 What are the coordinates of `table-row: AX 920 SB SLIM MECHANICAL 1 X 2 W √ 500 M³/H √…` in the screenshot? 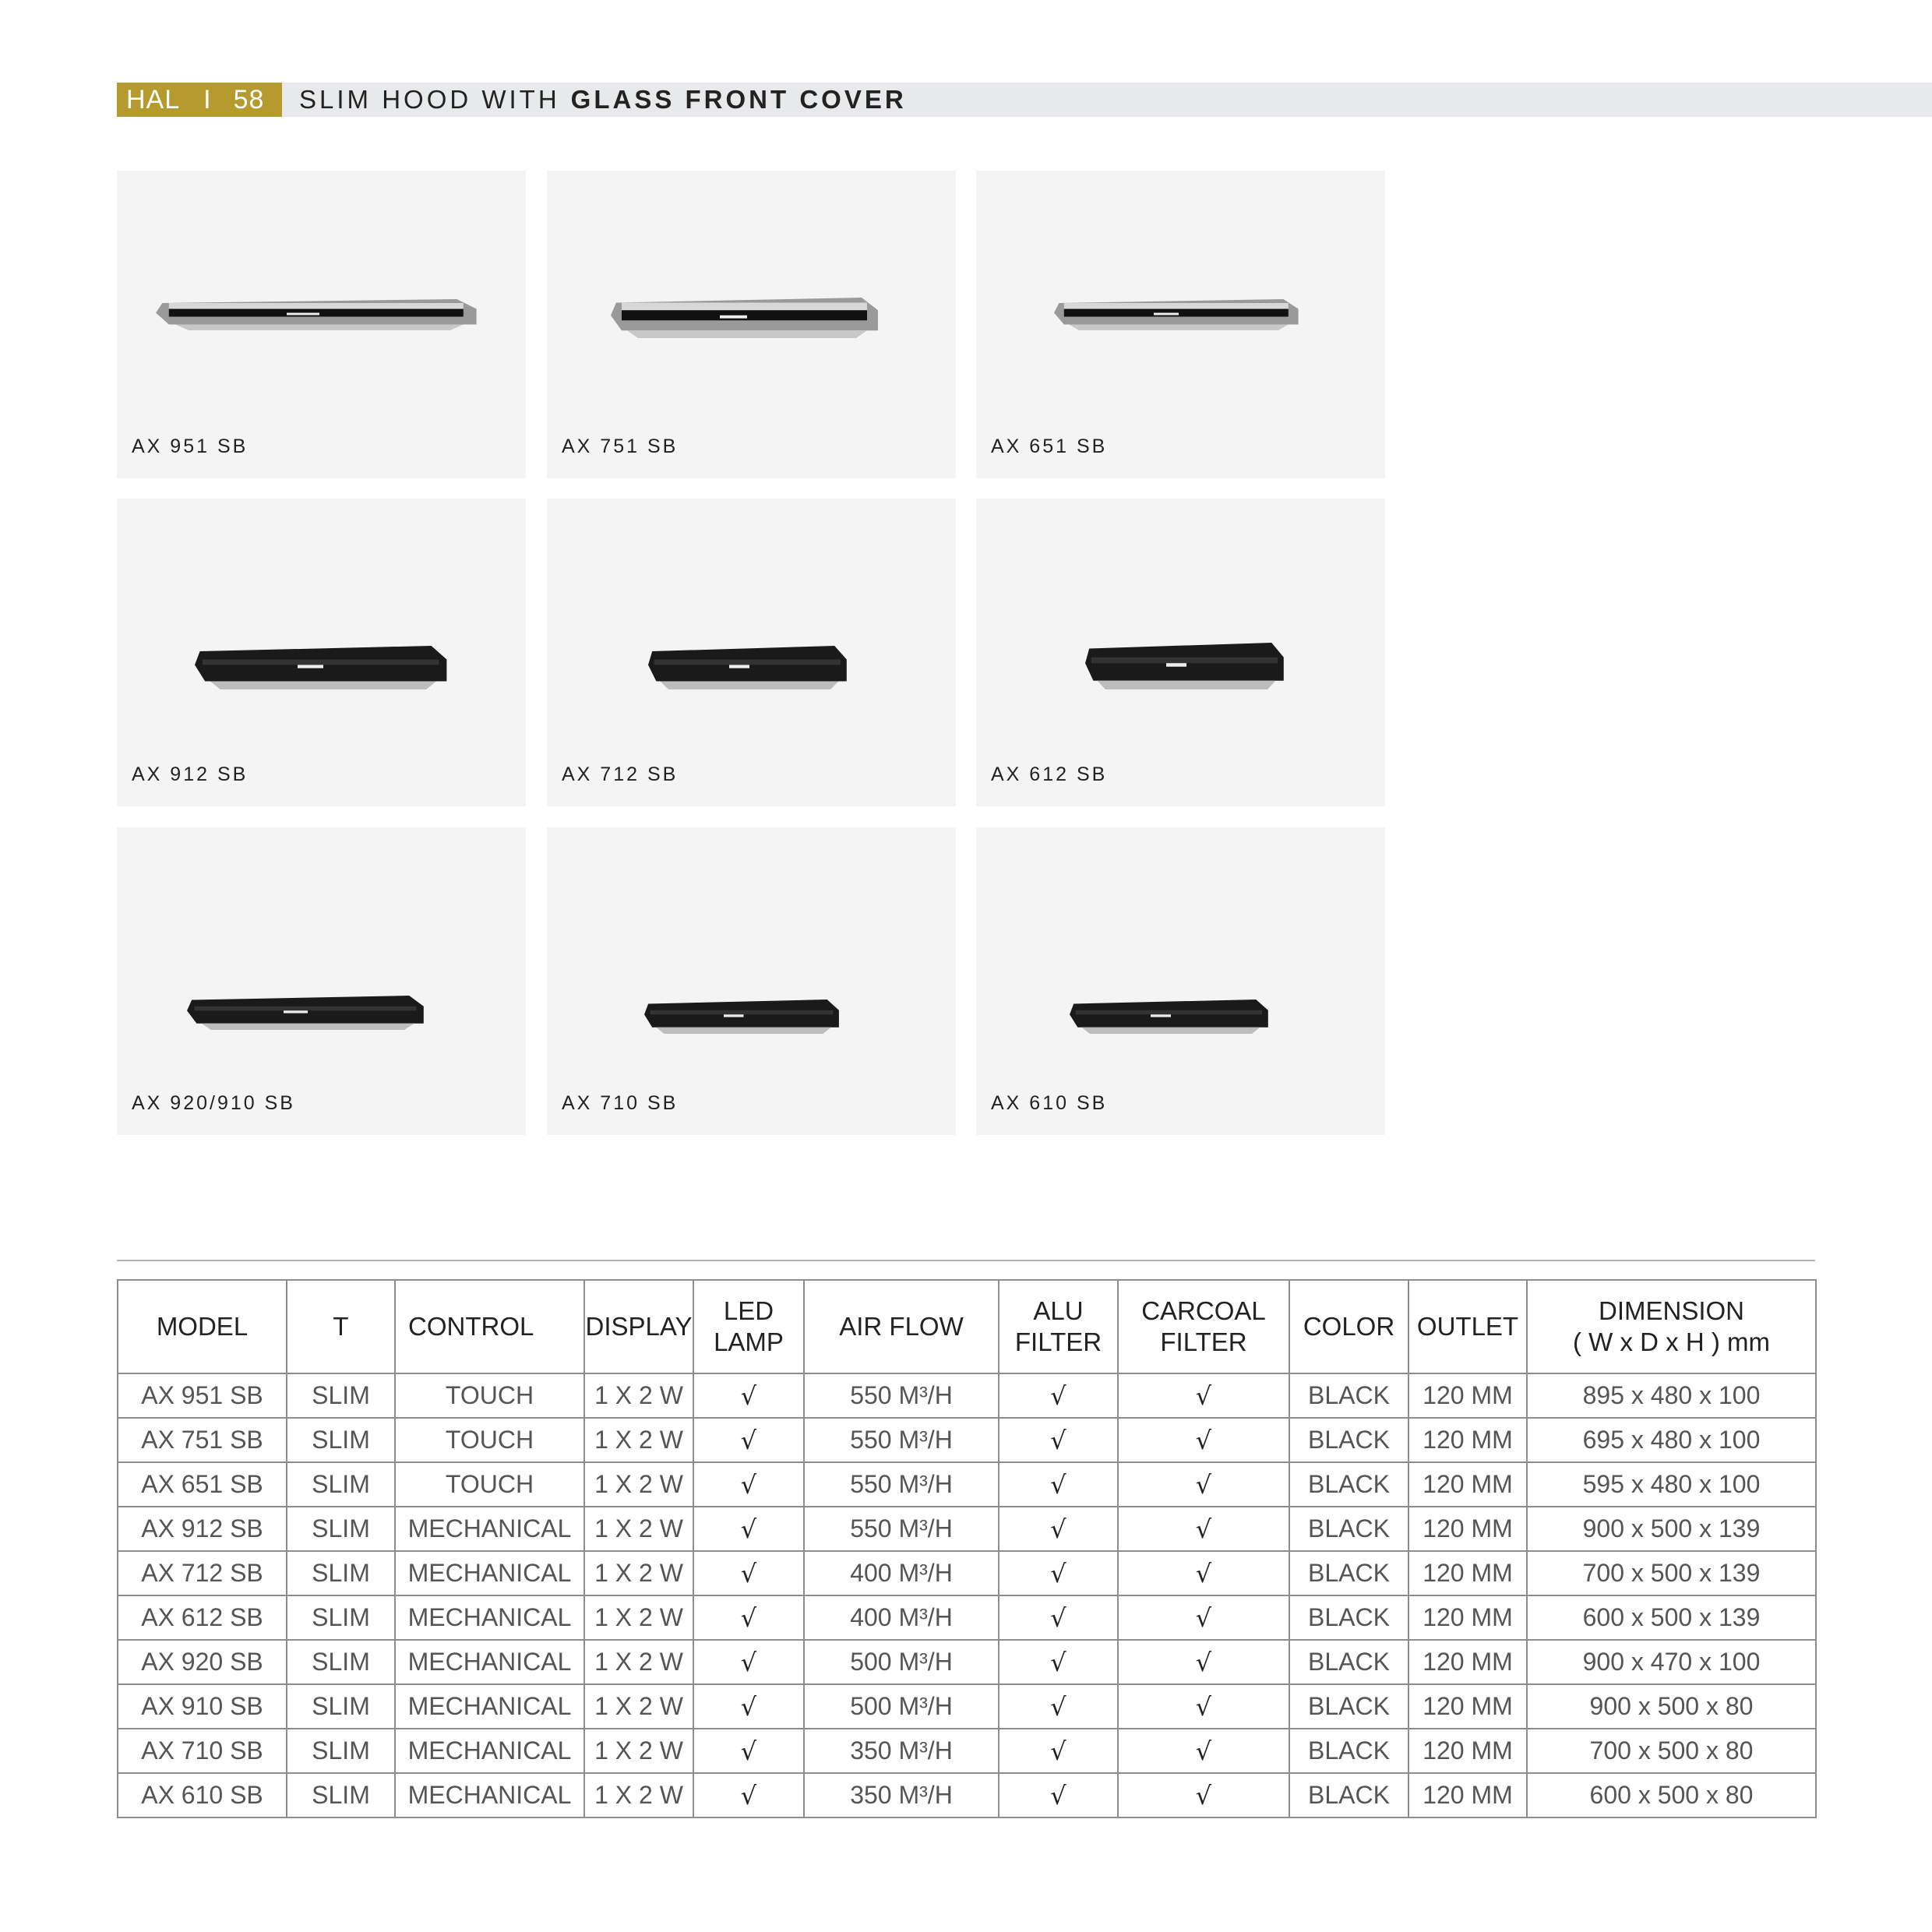 It's located at (967, 1662).